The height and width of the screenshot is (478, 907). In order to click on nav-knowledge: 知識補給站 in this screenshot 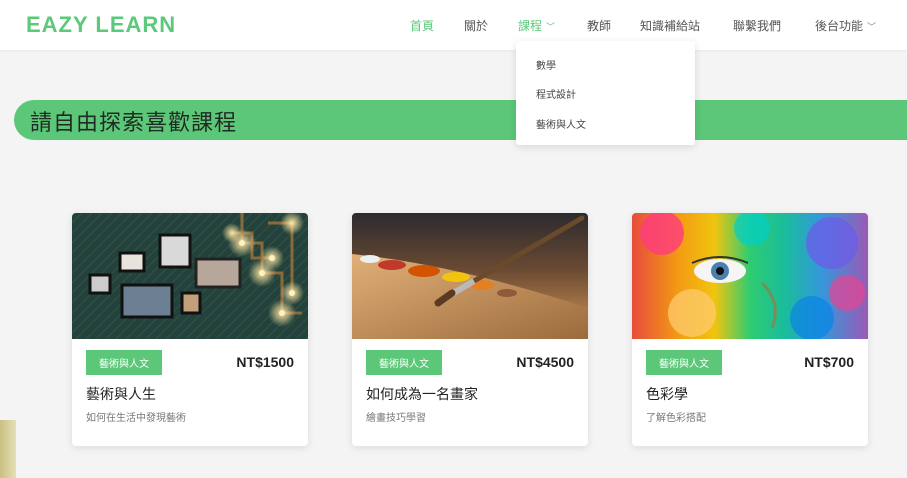, I will do `click(670, 25)`.